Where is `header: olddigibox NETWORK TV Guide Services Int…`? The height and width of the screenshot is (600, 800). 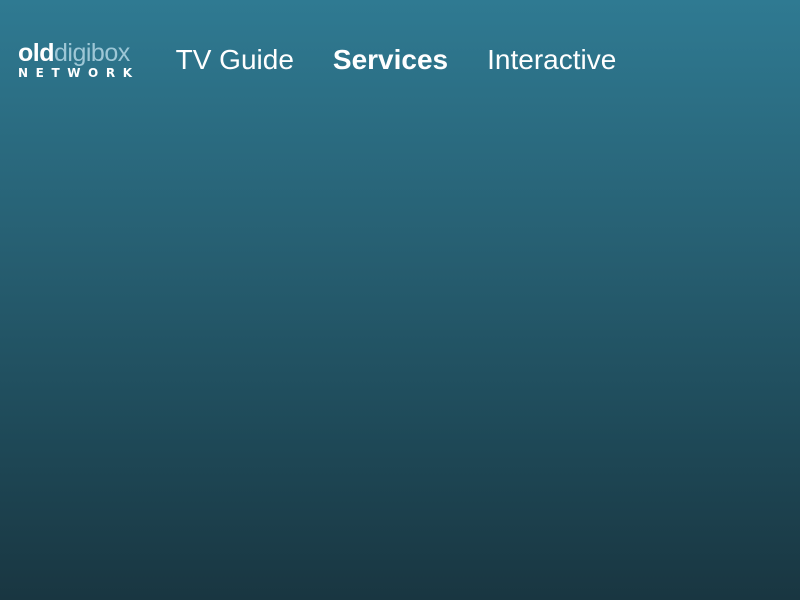
header: olddigibox NETWORK TV Guide Services Int… is located at coordinates (336, 60).